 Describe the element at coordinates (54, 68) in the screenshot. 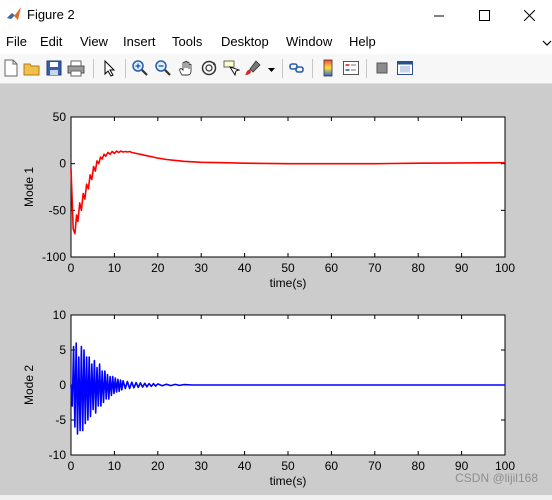

I see `save-icon` at that location.